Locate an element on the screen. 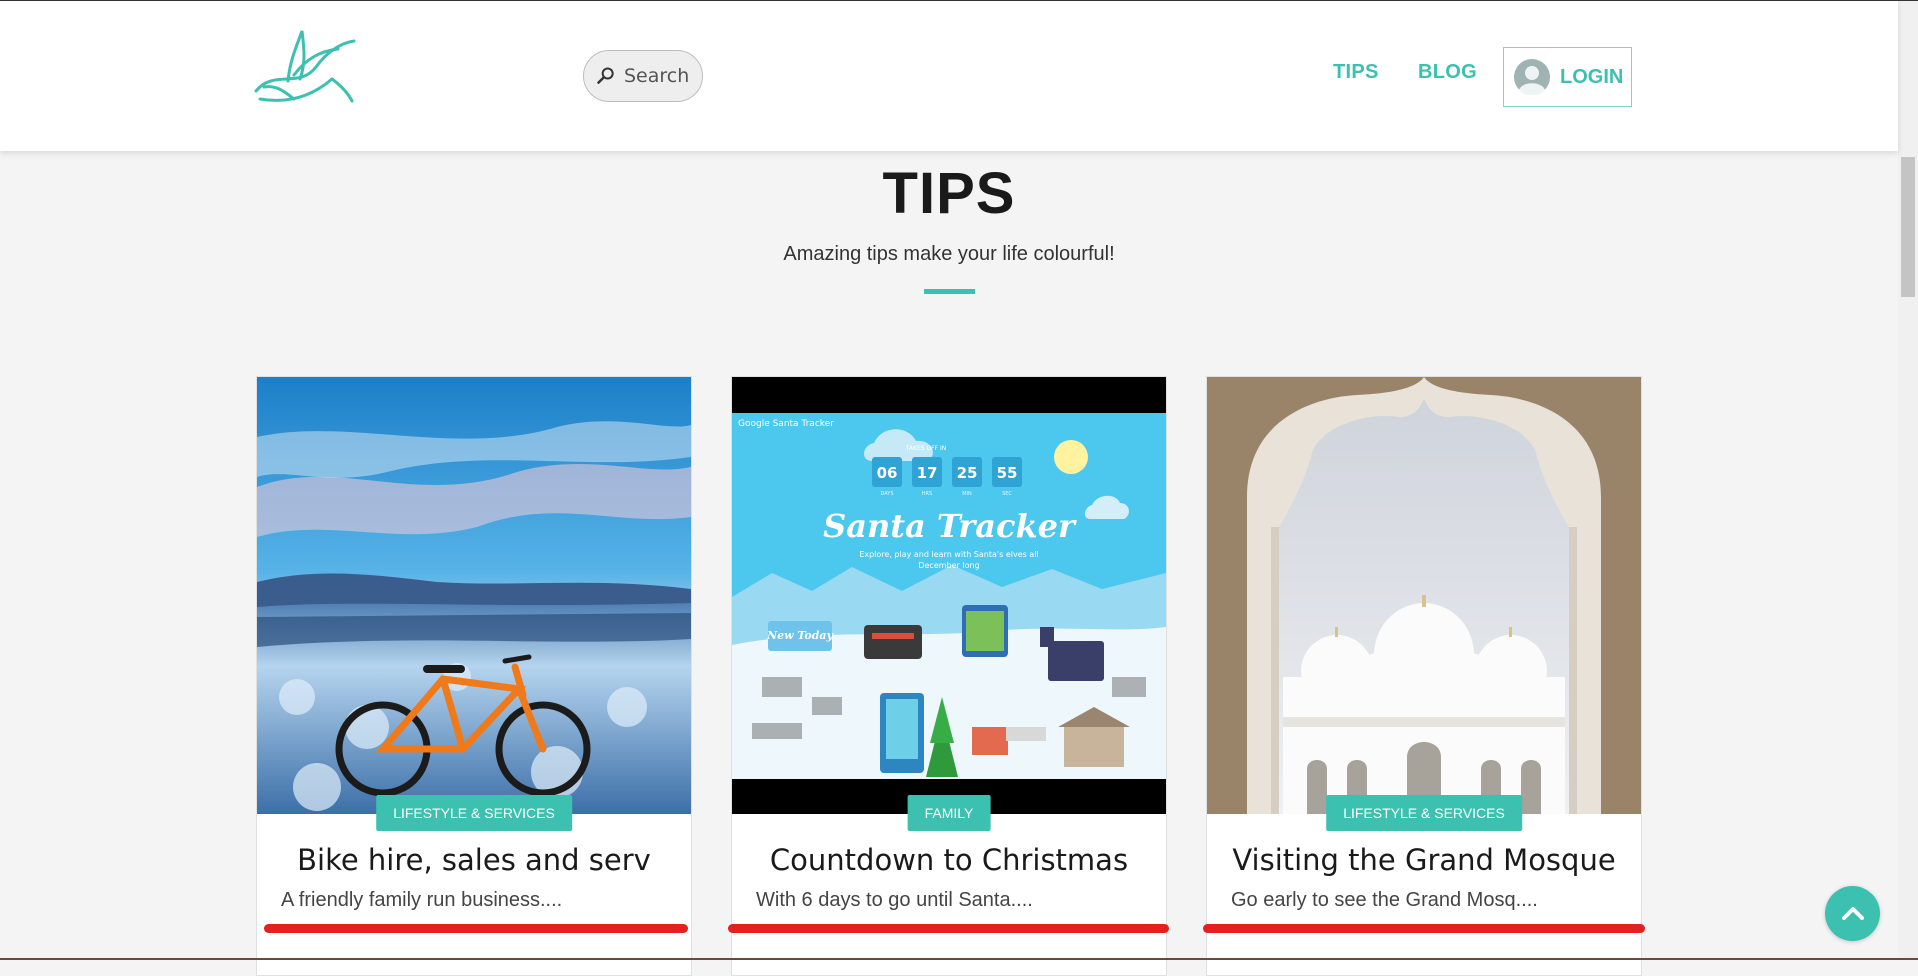 This screenshot has height=976, width=1918. section-title: TIPS is located at coordinates (949, 193).